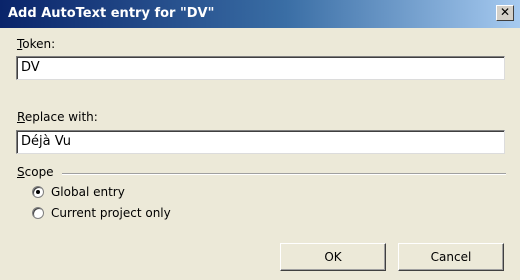 This screenshot has width=520, height=280. What do you see at coordinates (36, 44) in the screenshot?
I see `token-label: Token:` at bounding box center [36, 44].